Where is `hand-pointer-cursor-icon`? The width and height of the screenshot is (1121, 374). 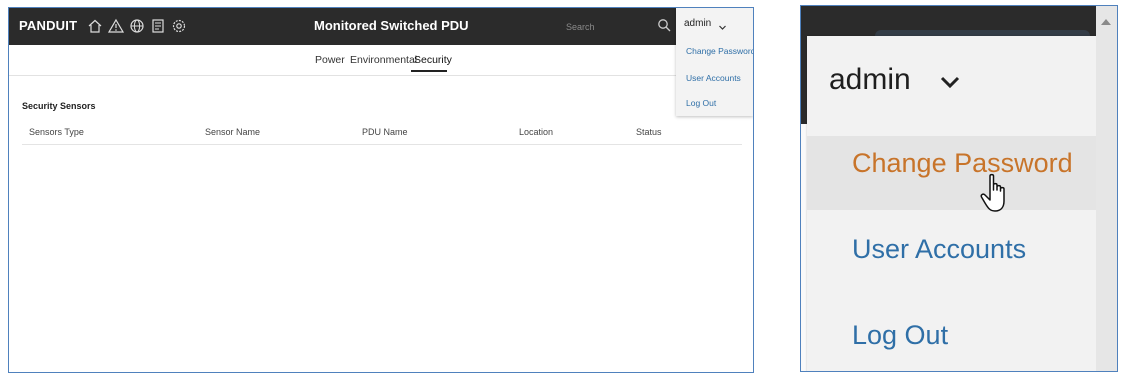
hand-pointer-cursor-icon is located at coordinates (996, 194).